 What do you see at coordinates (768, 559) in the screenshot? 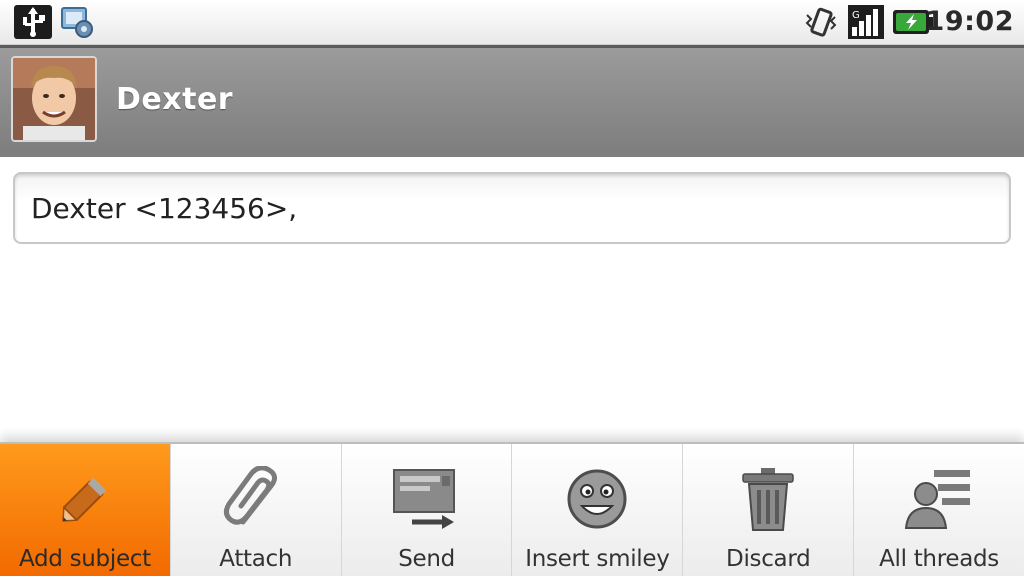
I see `discard-label: Discard` at bounding box center [768, 559].